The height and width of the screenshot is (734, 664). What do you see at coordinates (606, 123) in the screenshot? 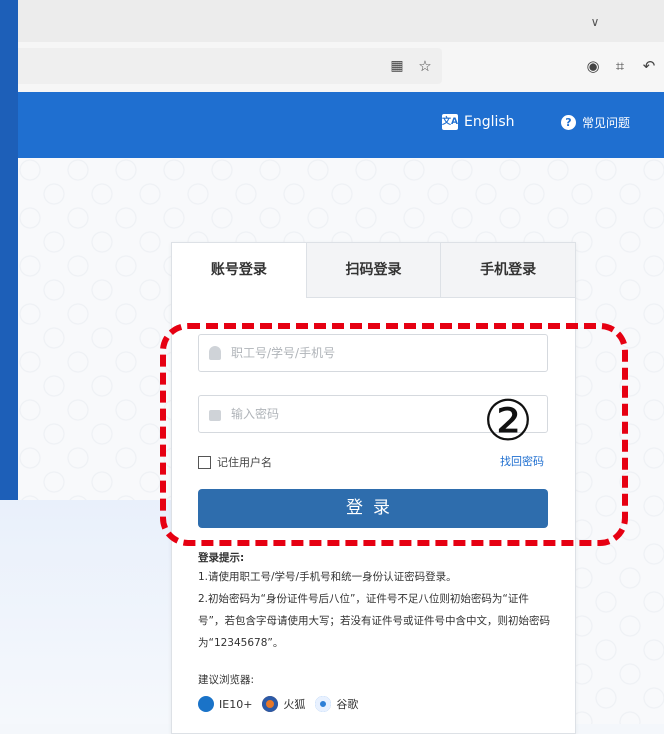
I see `faq-label: 常见问题` at bounding box center [606, 123].